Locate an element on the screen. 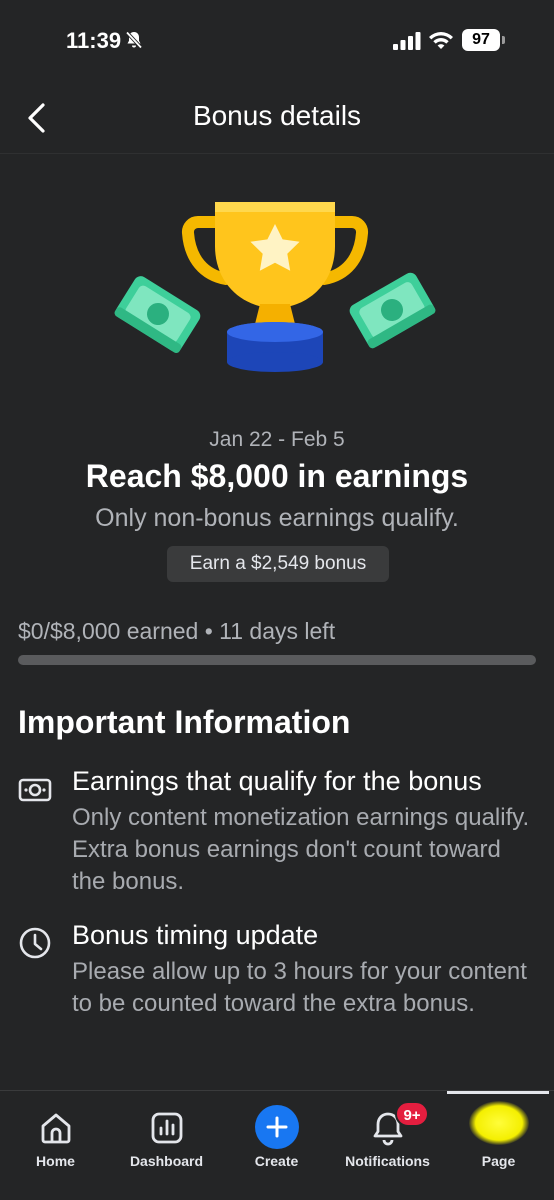 This screenshot has width=554, height=1200. battery-nub is located at coordinates (503, 40).